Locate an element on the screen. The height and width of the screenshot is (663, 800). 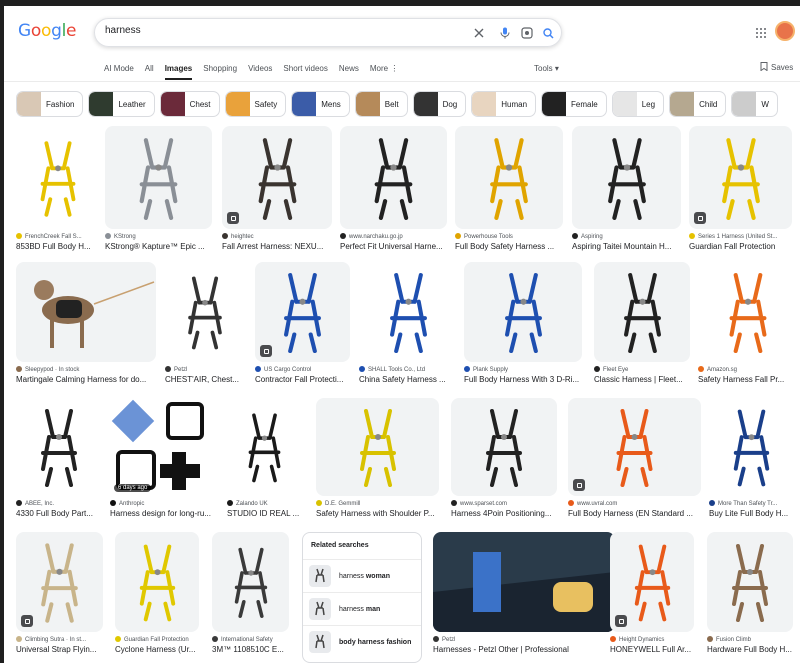
result-thumbnail: 6 days ago is located at coordinates (161, 447).